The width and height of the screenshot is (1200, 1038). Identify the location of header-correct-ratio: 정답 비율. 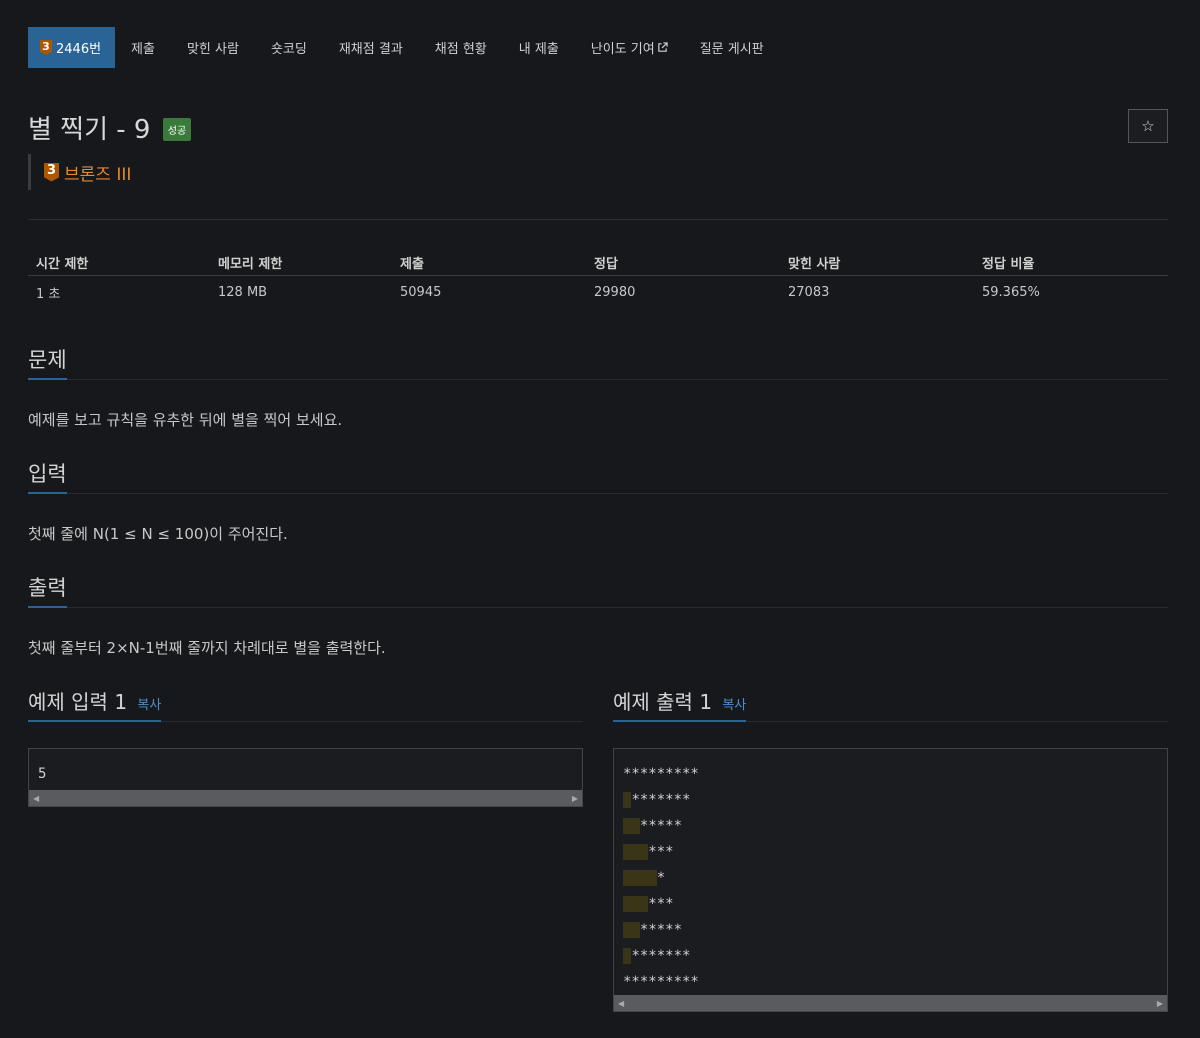
(1071, 260).